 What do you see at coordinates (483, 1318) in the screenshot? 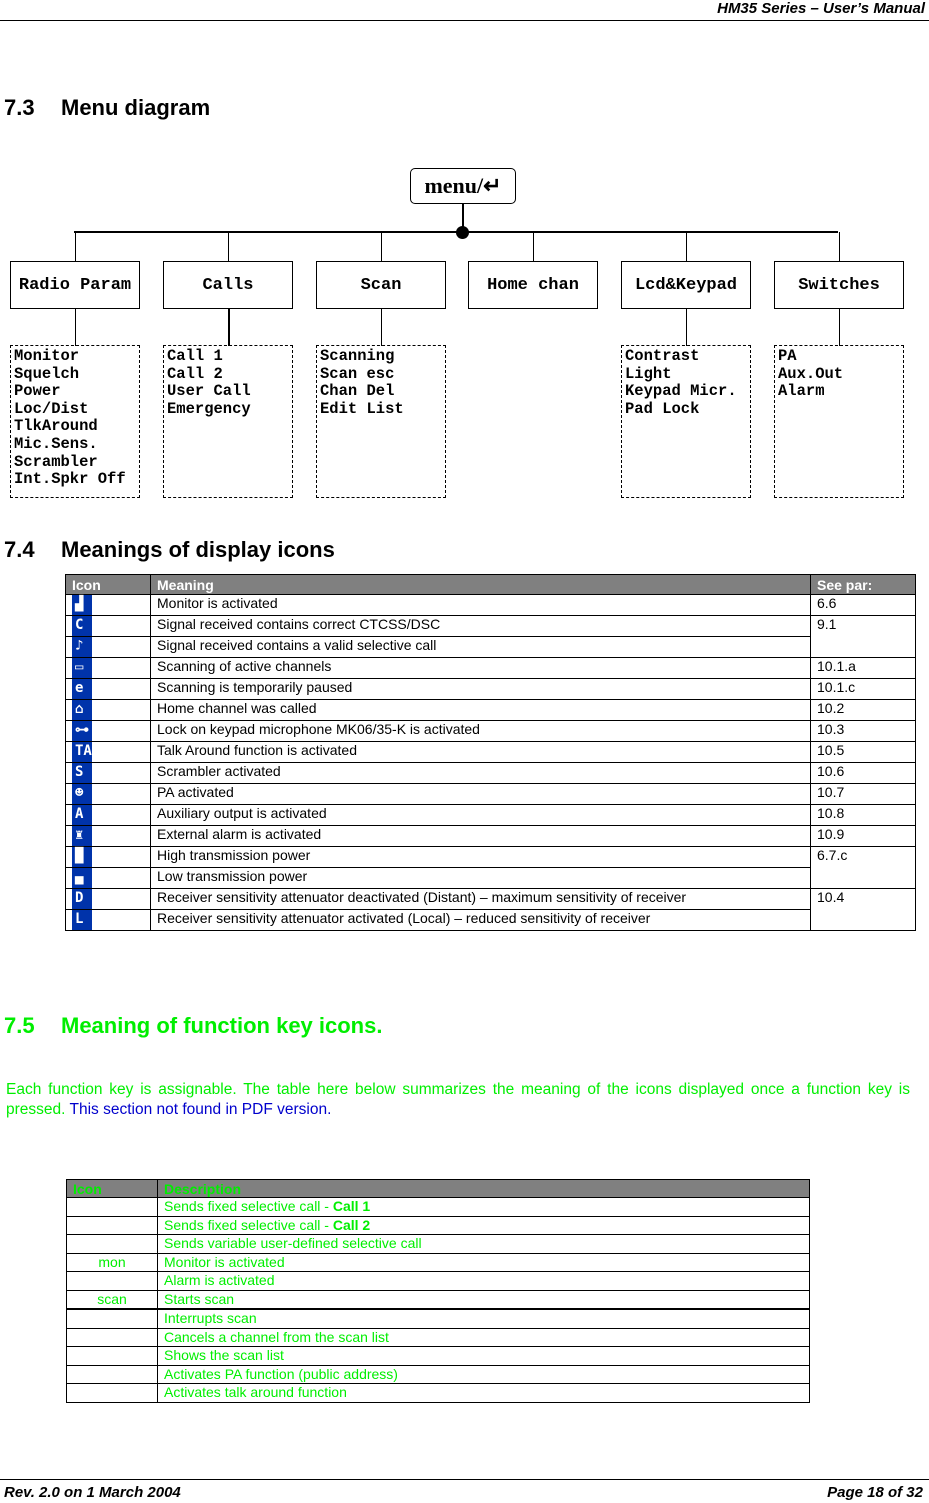
I see `description-cell: Interrupts scan` at bounding box center [483, 1318].